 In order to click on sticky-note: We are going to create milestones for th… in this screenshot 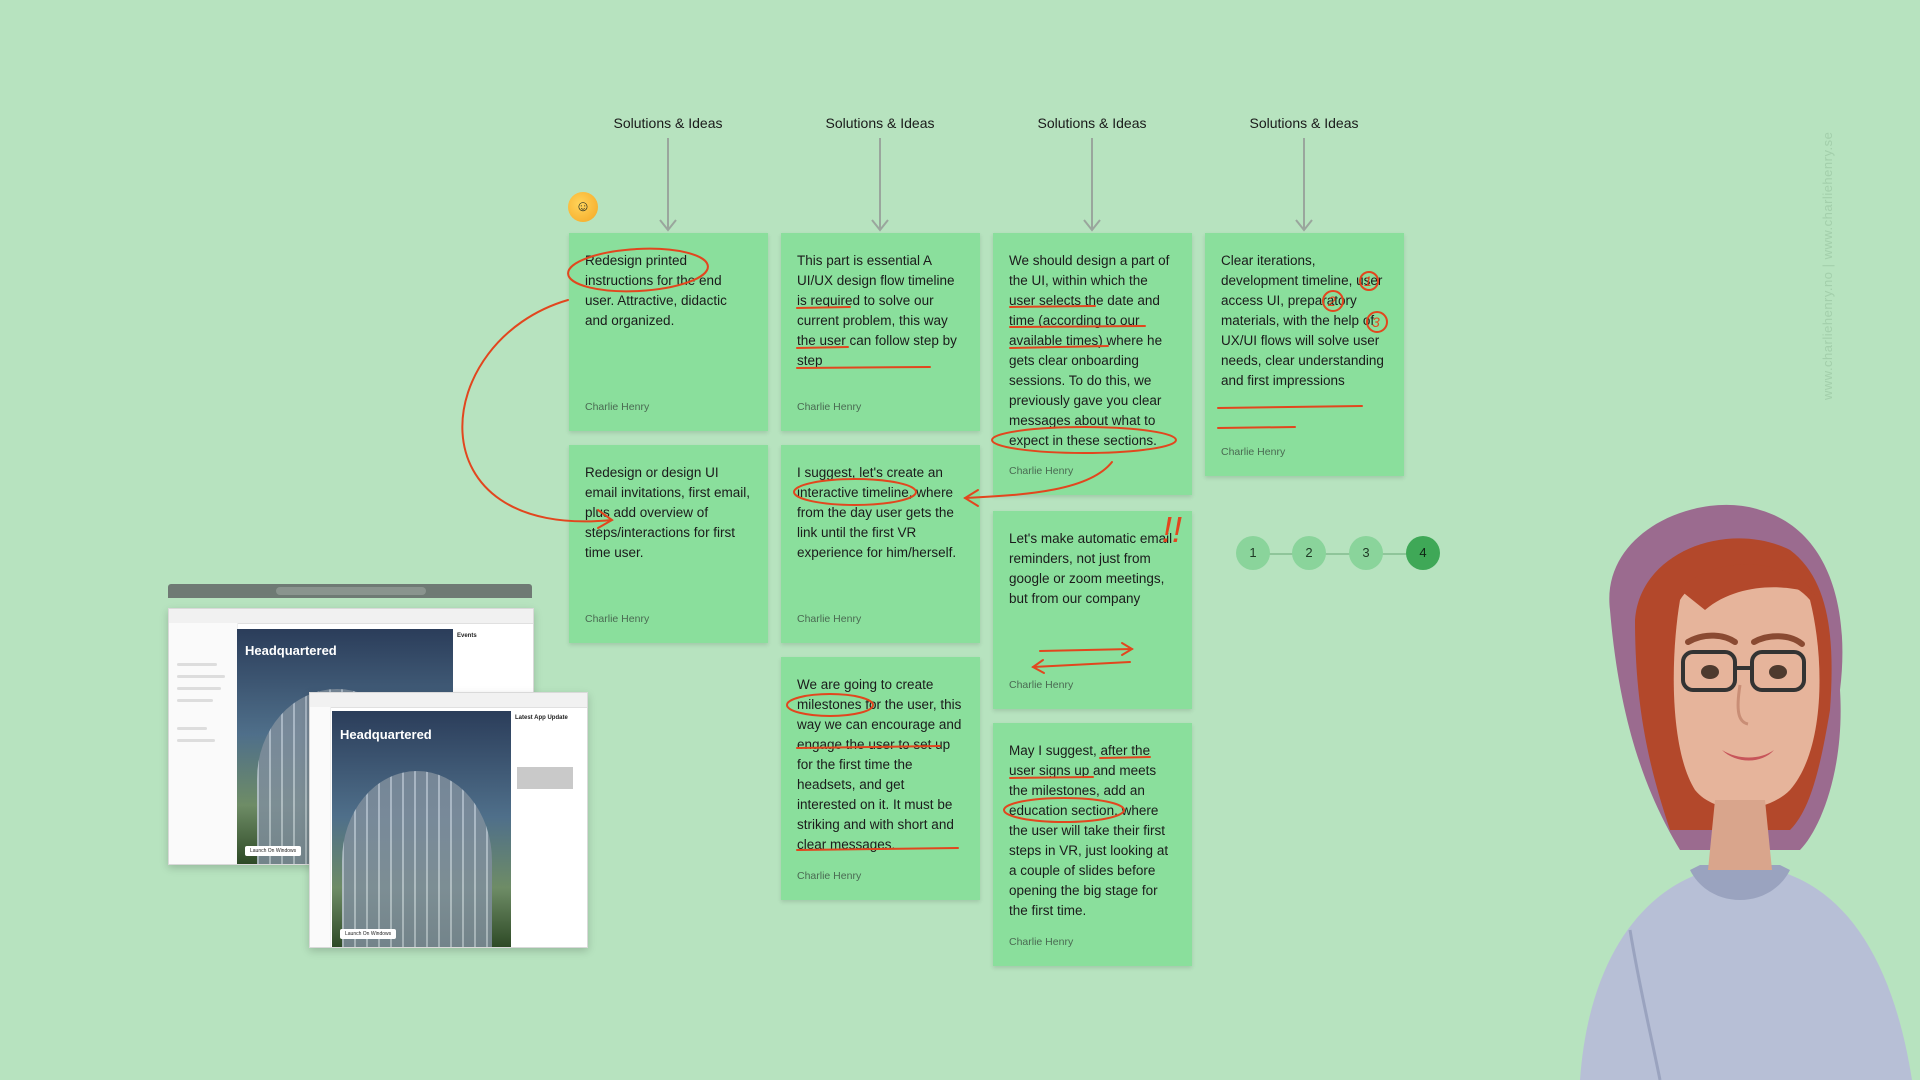, I will do `click(880, 778)`.